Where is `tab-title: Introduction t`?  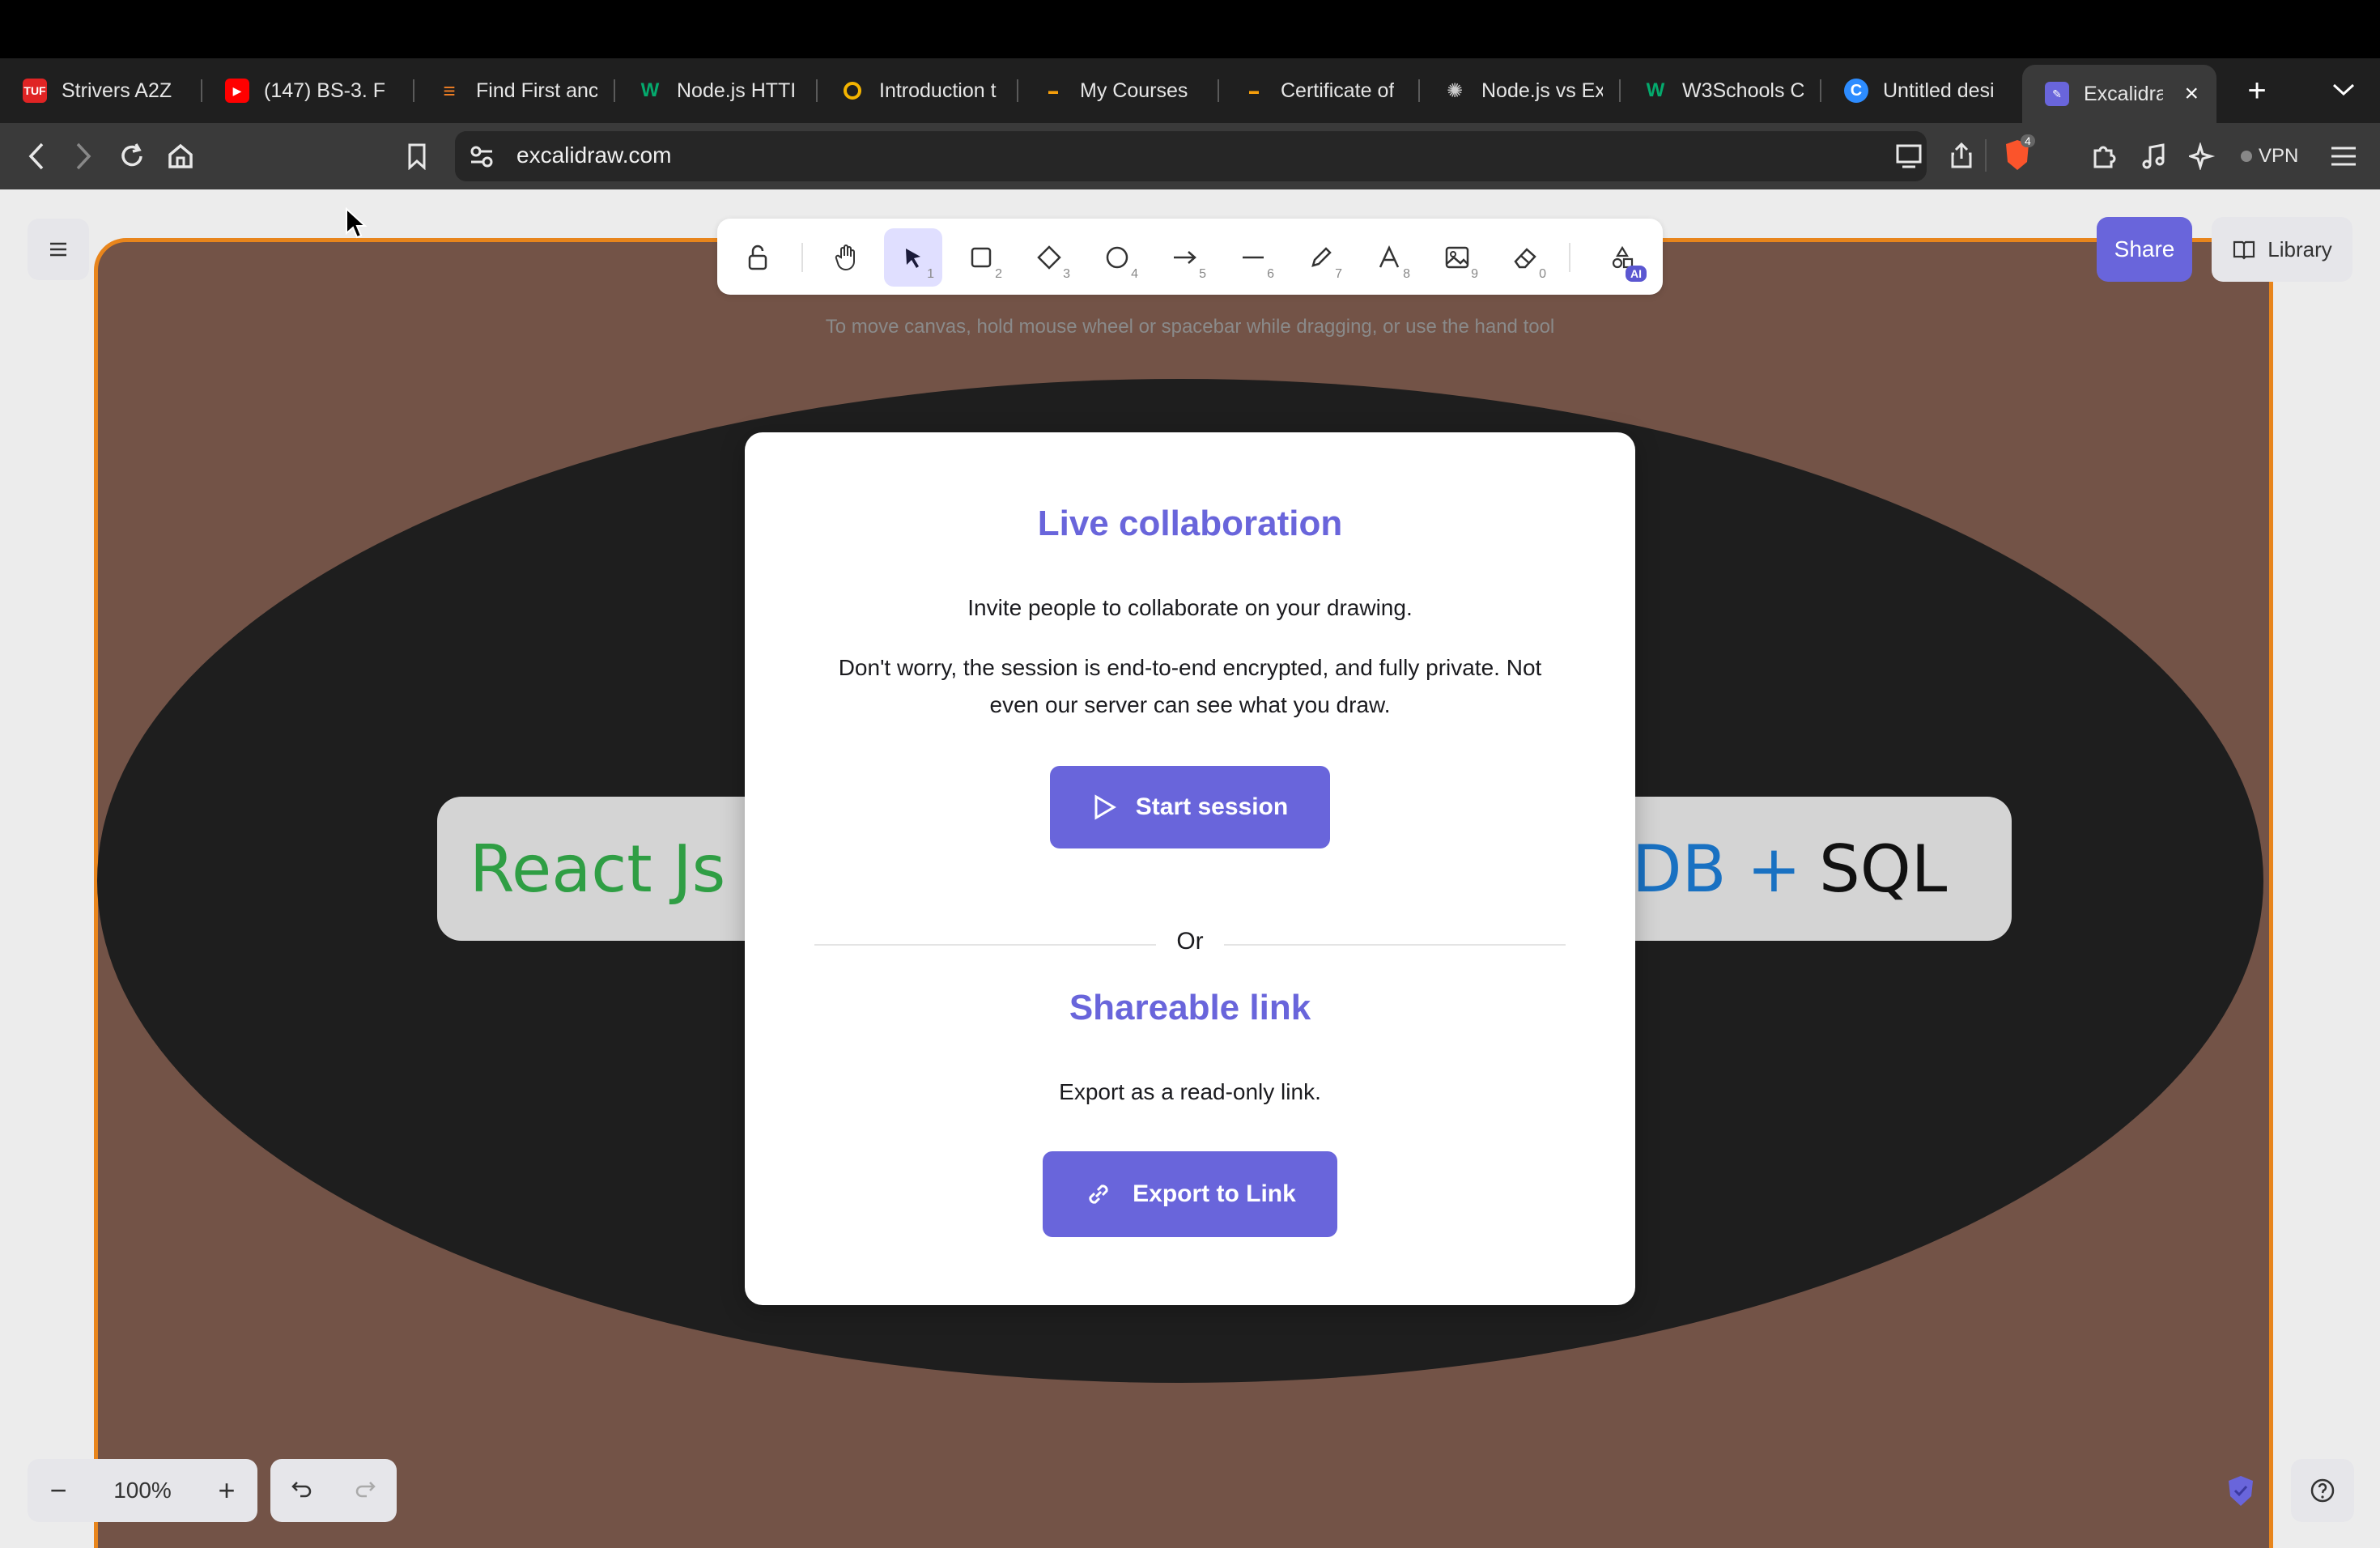
tab-title: Introduction t is located at coordinates (938, 91).